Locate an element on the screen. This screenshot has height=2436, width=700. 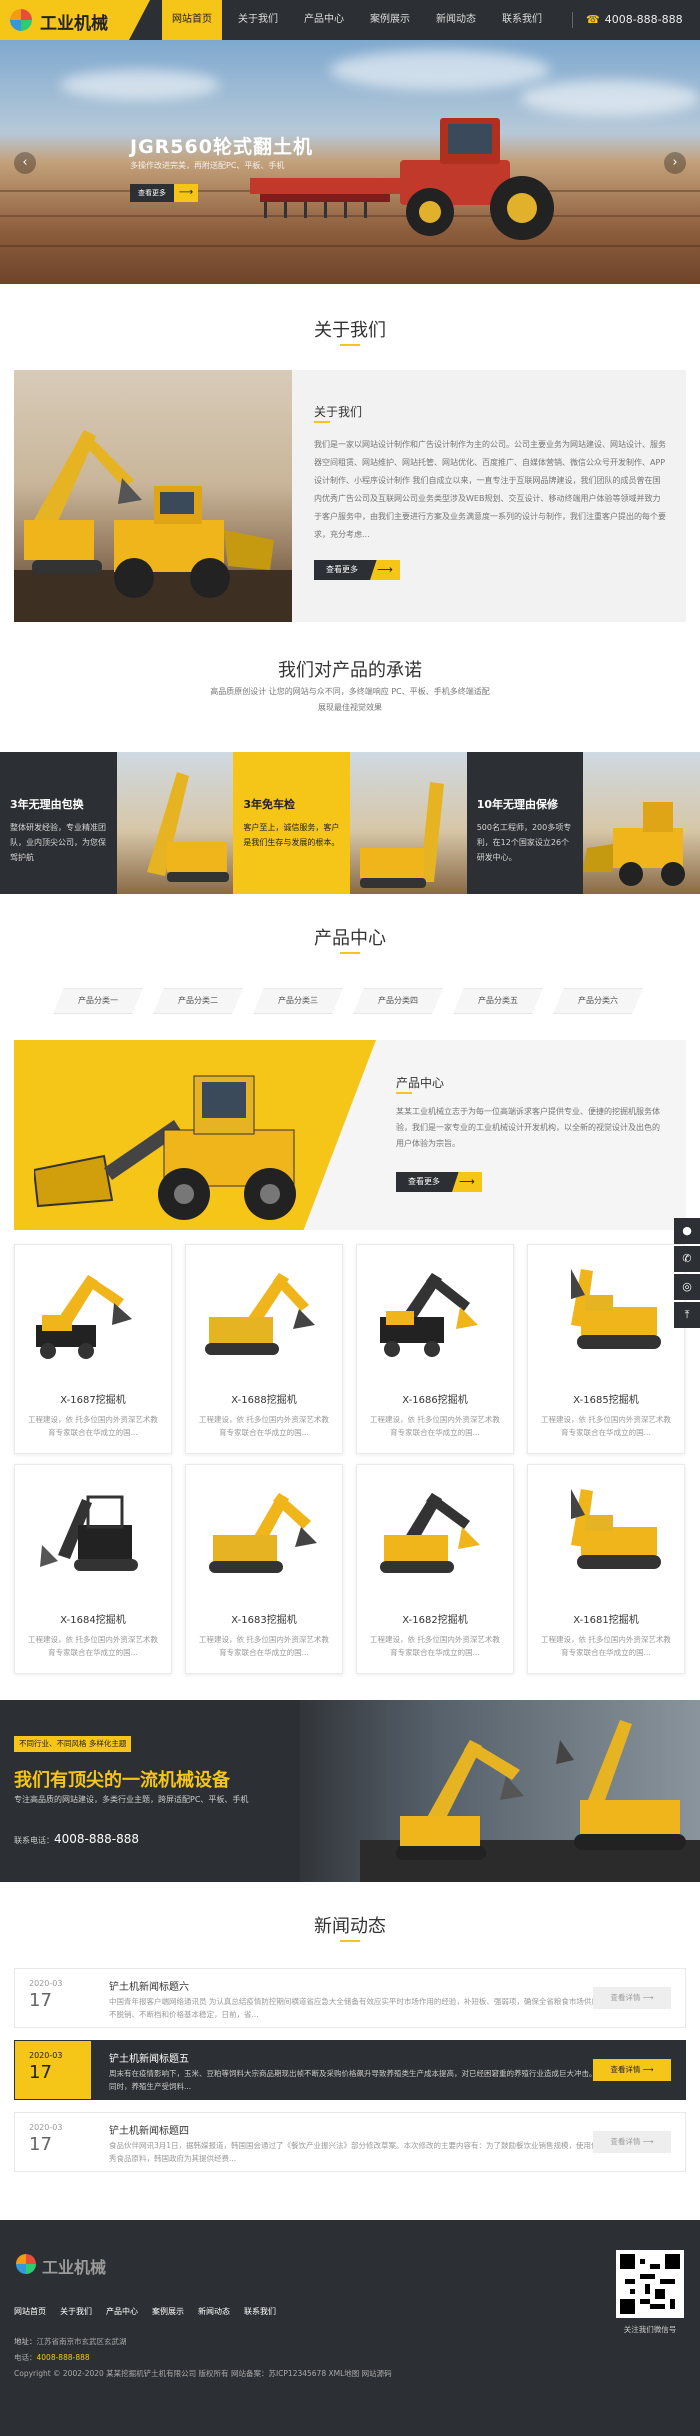
promise-card-2: 3年免车检 客户至上，诚信服务，客户是我们生存与发展的根本。 is located at coordinates (292, 823).